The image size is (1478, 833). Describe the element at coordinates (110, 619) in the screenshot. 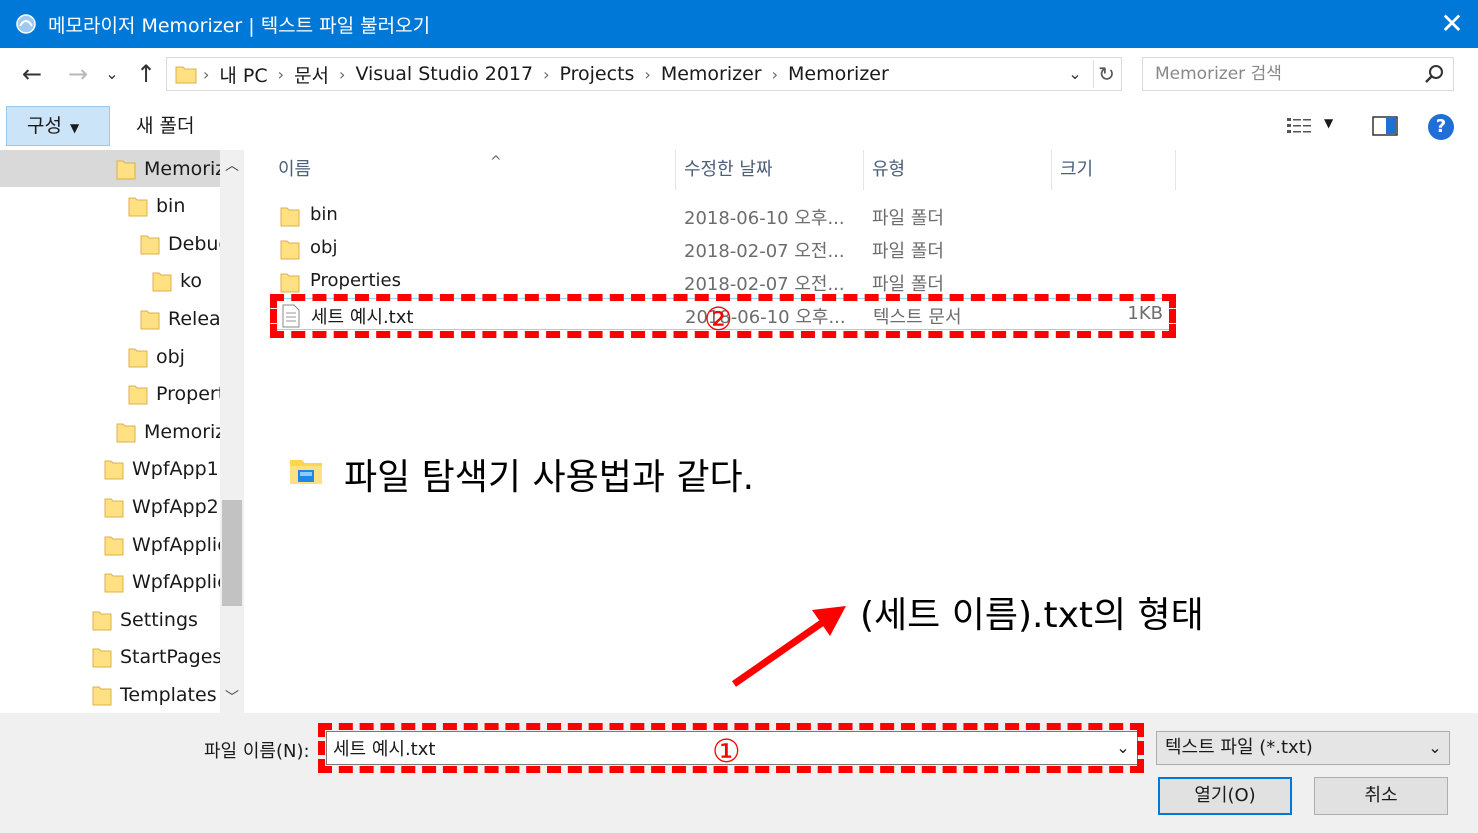

I see `tree-item: Settings` at that location.